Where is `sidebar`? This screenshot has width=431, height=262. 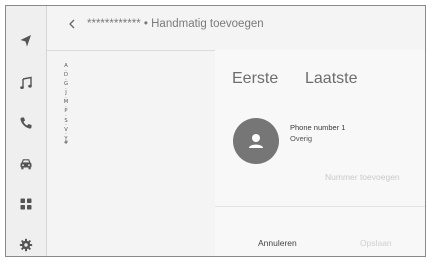
sidebar is located at coordinates (26, 131).